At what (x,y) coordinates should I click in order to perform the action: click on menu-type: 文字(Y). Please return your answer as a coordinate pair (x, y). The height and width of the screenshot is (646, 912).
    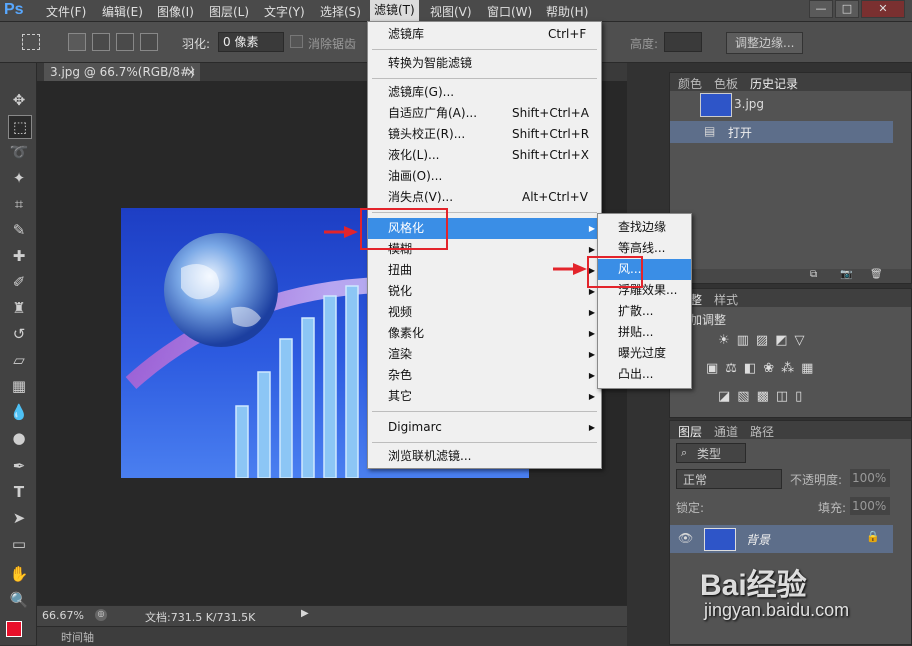
    Looking at the image, I should click on (284, 11).